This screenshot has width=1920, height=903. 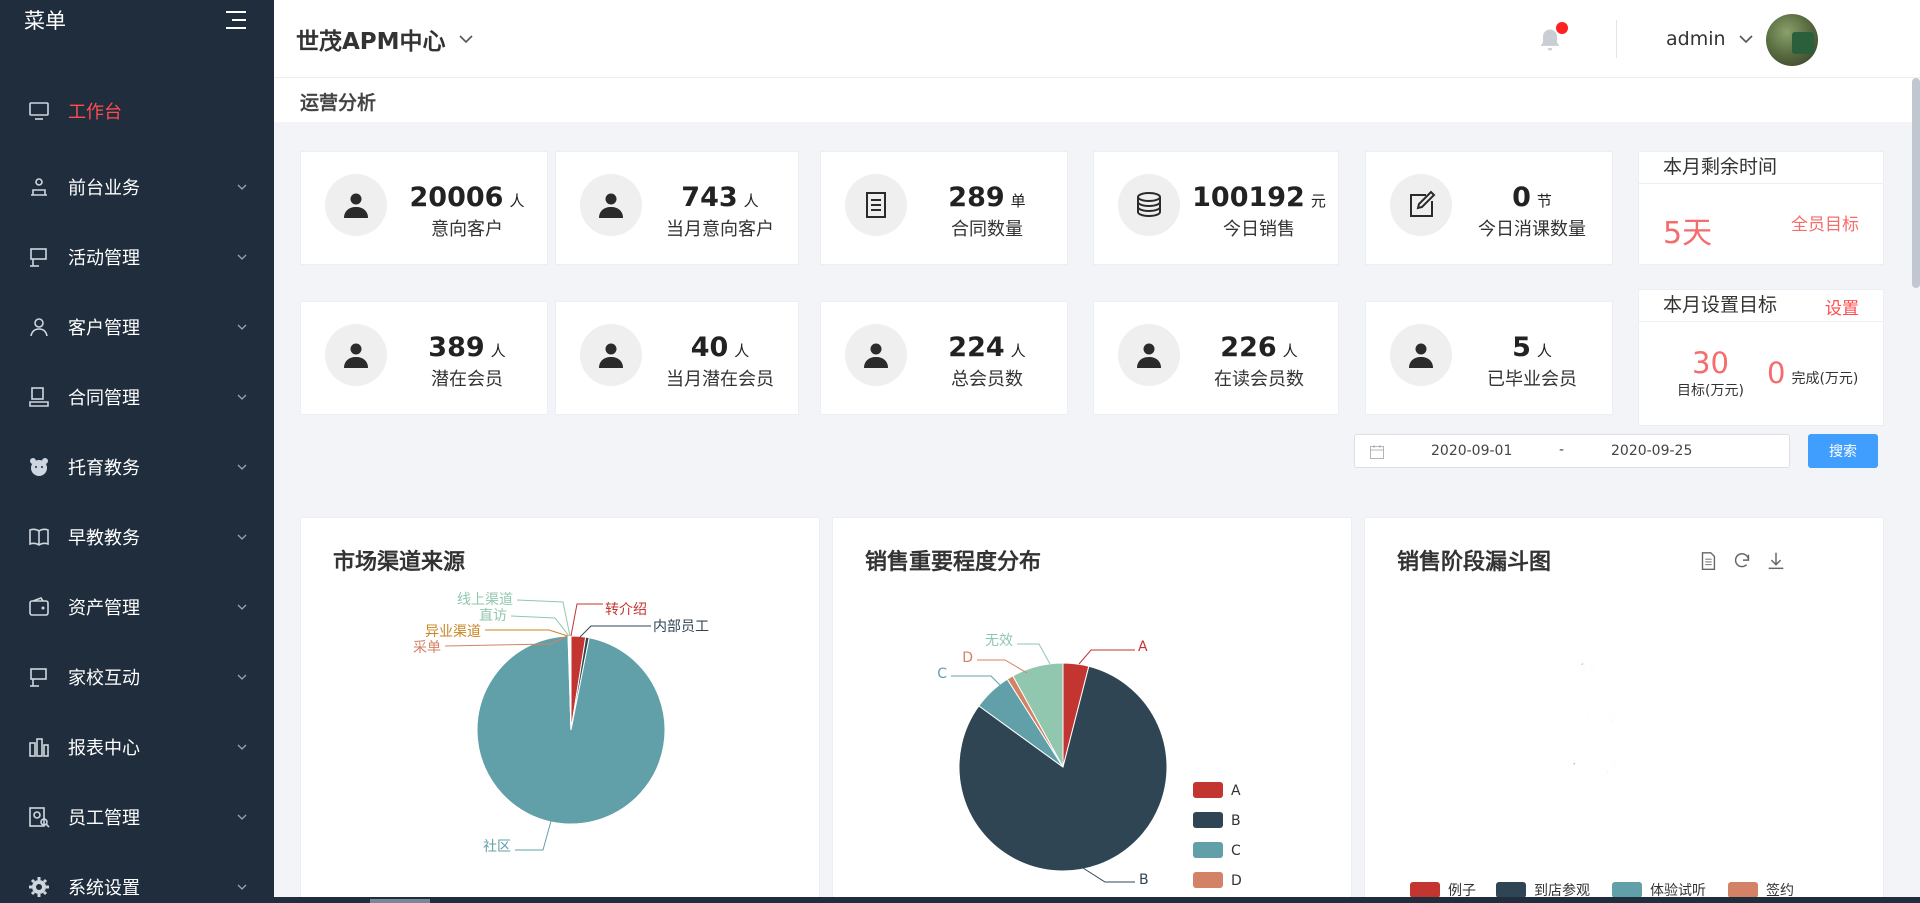 I want to click on sidebar-item-label: 托育教务, so click(x=104, y=468).